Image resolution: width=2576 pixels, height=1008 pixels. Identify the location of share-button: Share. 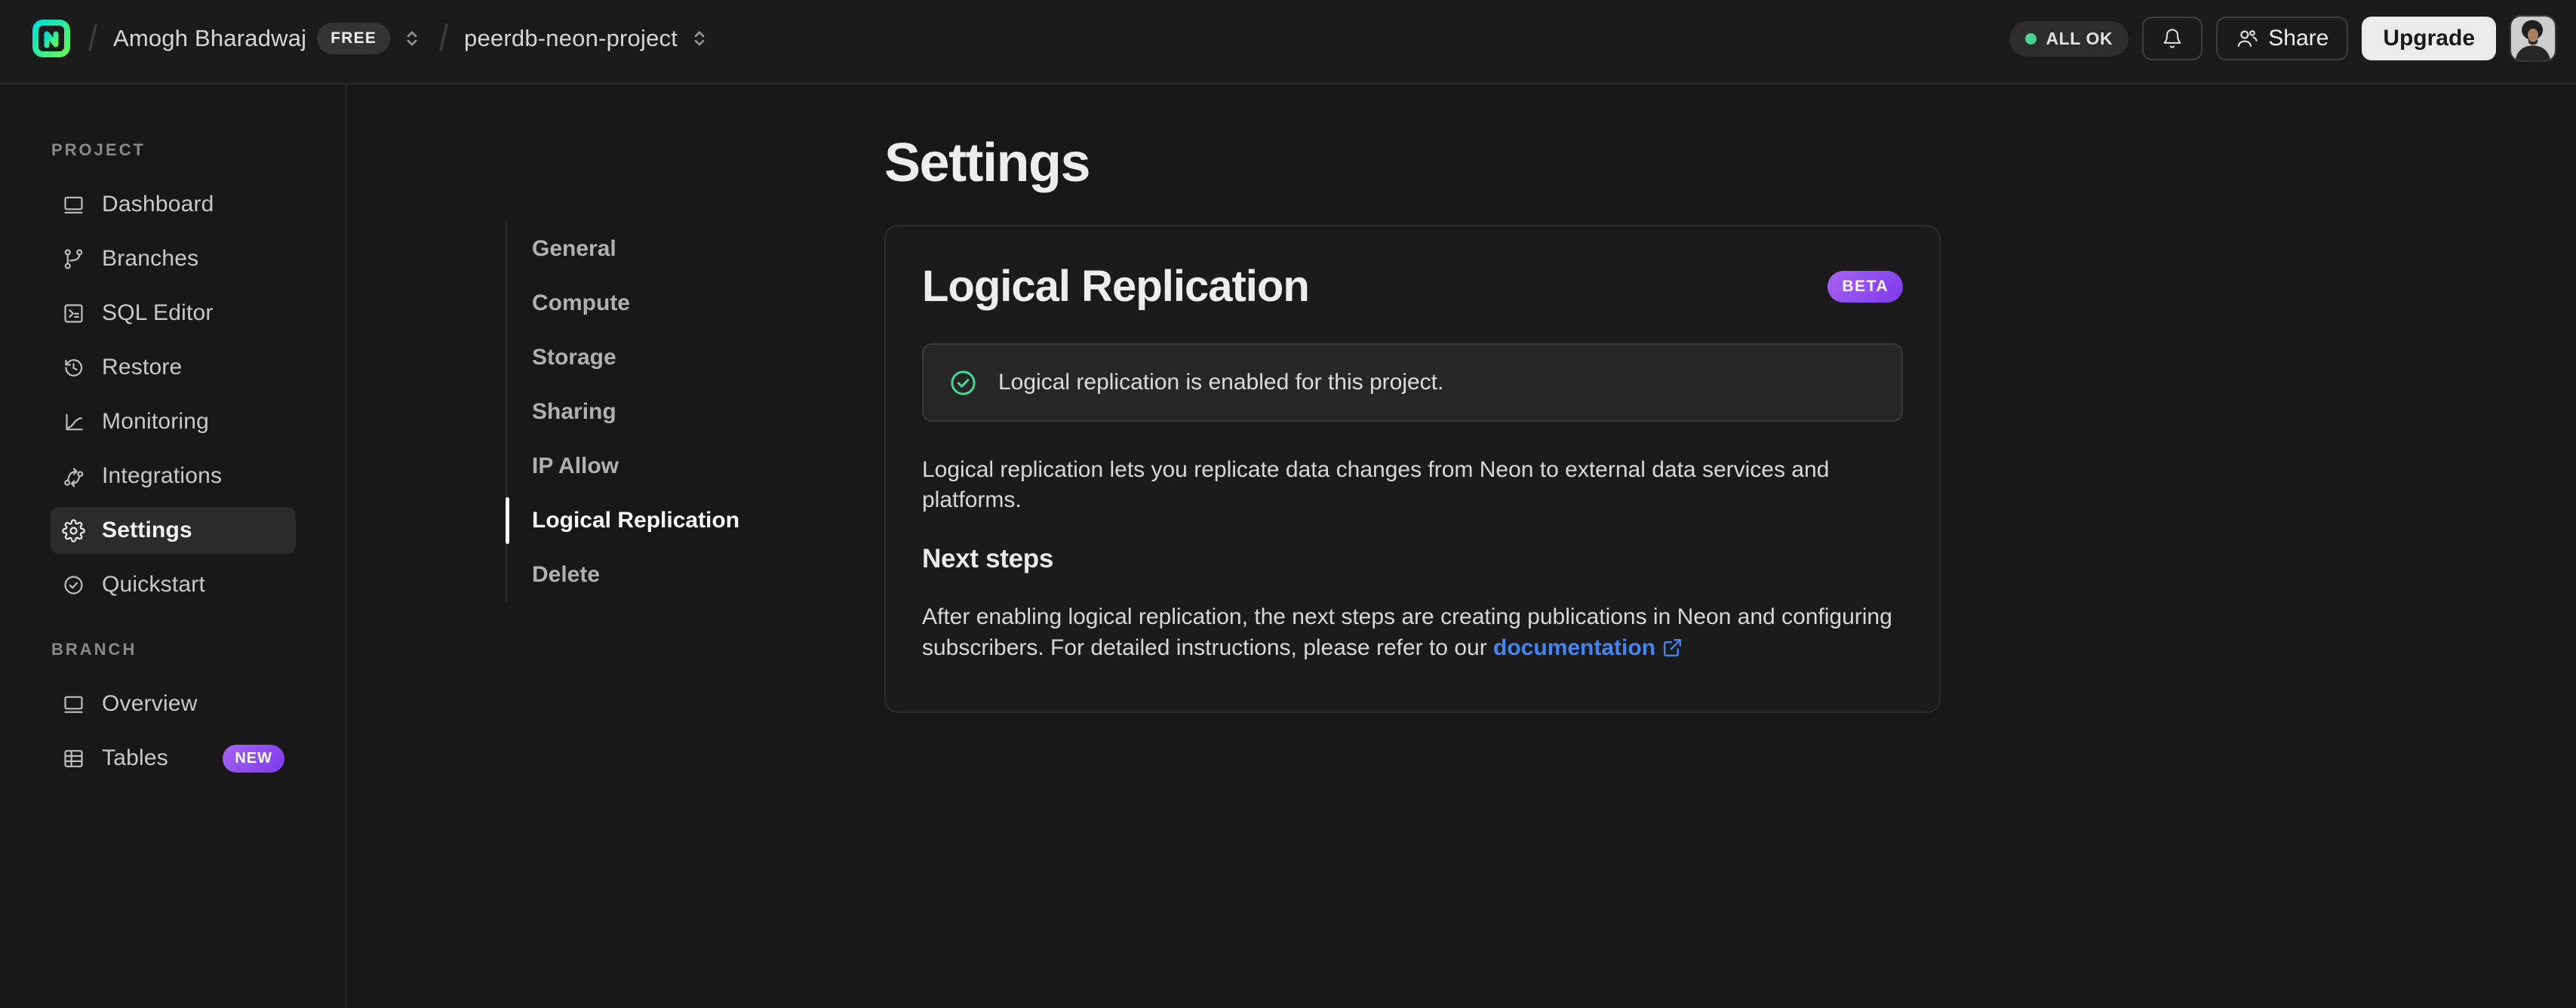
(2282, 38).